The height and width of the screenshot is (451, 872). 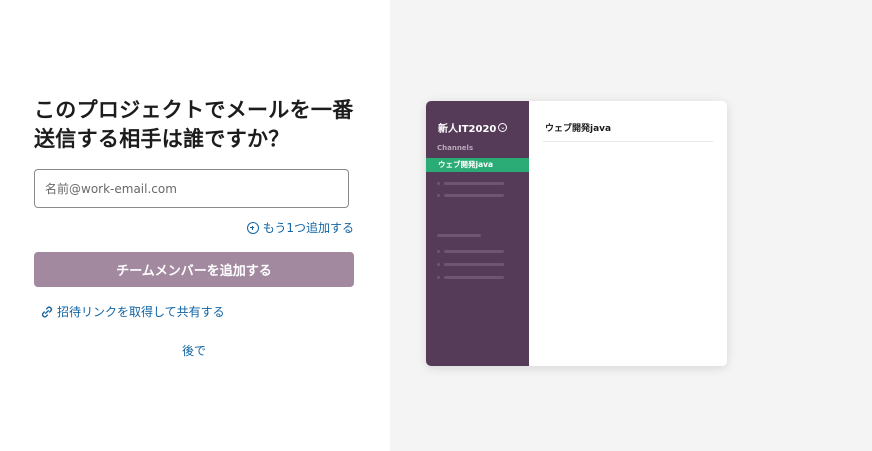 I want to click on preview-main: ウェブ開発java, so click(x=628, y=233).